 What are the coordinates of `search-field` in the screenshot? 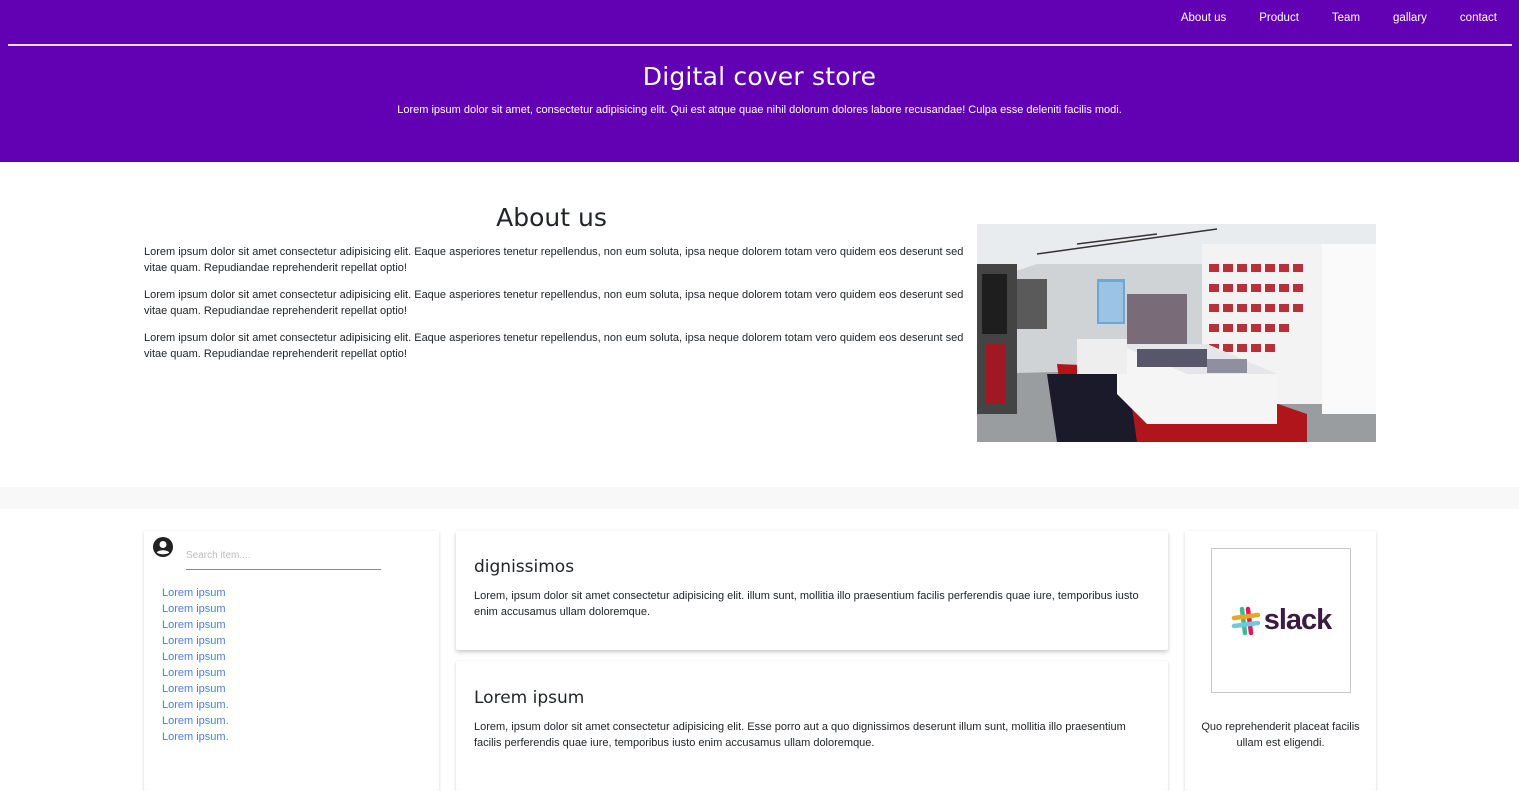 It's located at (283, 556).